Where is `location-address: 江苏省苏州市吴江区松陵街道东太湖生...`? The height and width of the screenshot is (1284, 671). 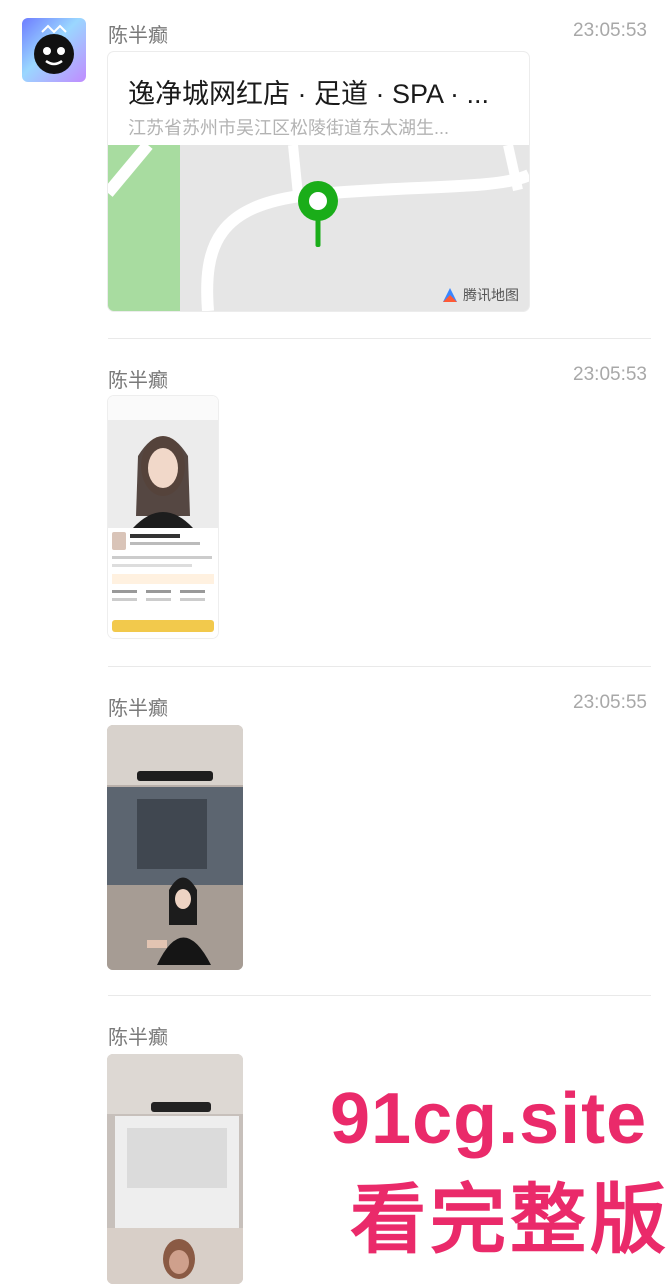
location-address: 江苏省苏州市吴江区松陵街道东太湖生... is located at coordinates (289, 128).